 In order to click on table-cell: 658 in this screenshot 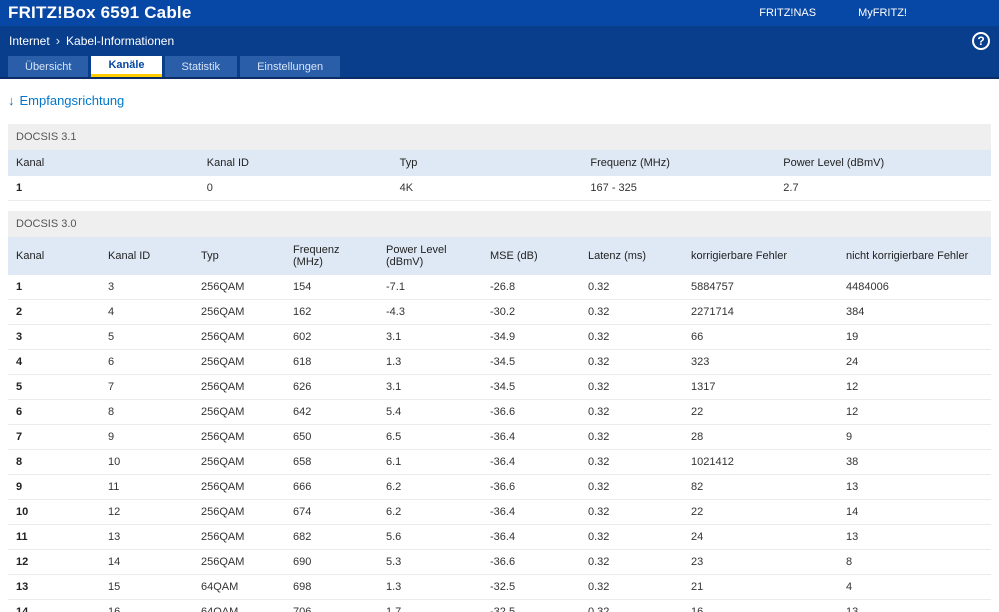, I will do `click(331, 462)`.